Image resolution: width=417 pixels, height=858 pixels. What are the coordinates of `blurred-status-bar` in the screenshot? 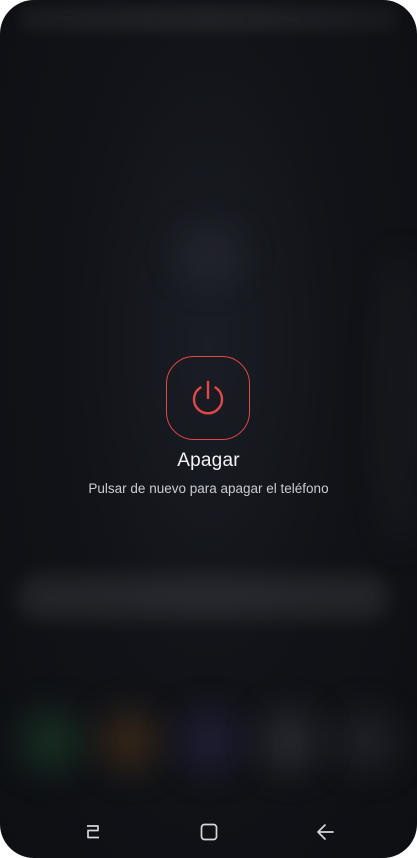 It's located at (208, 19).